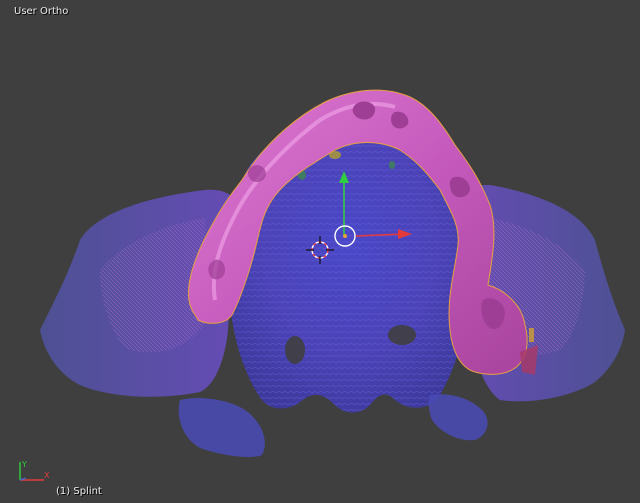 The width and height of the screenshot is (640, 503). What do you see at coordinates (79, 491) in the screenshot?
I see `active-object-label: (1) Splint` at bounding box center [79, 491].